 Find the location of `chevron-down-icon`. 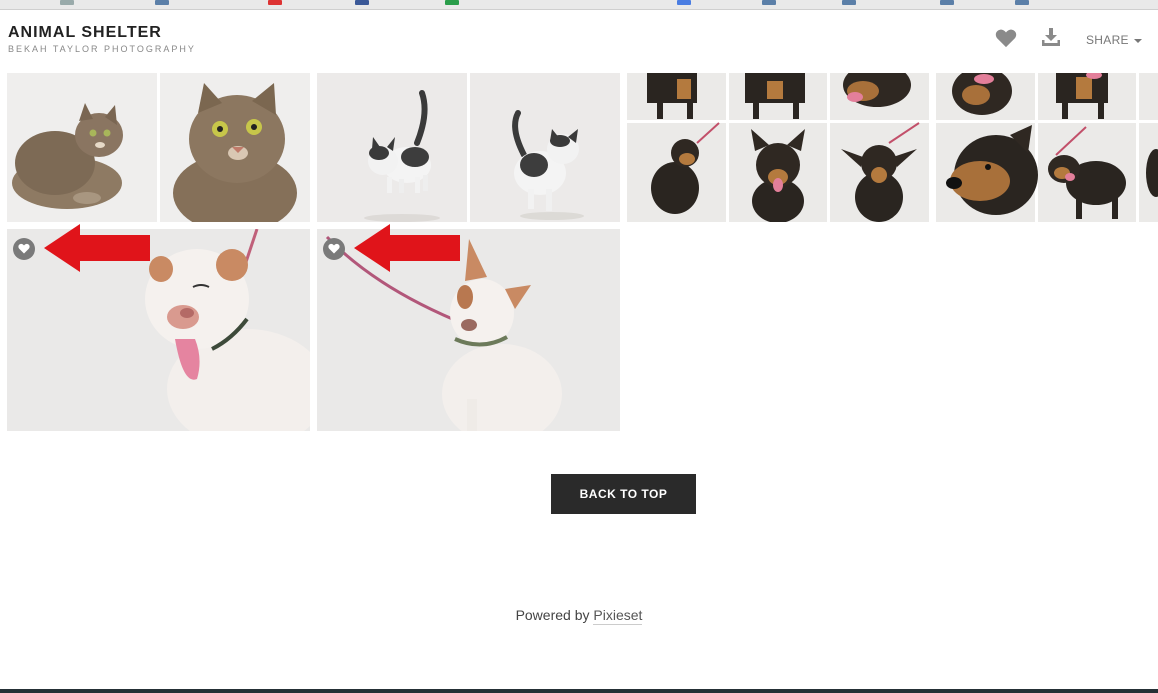

chevron-down-icon is located at coordinates (1137, 40).